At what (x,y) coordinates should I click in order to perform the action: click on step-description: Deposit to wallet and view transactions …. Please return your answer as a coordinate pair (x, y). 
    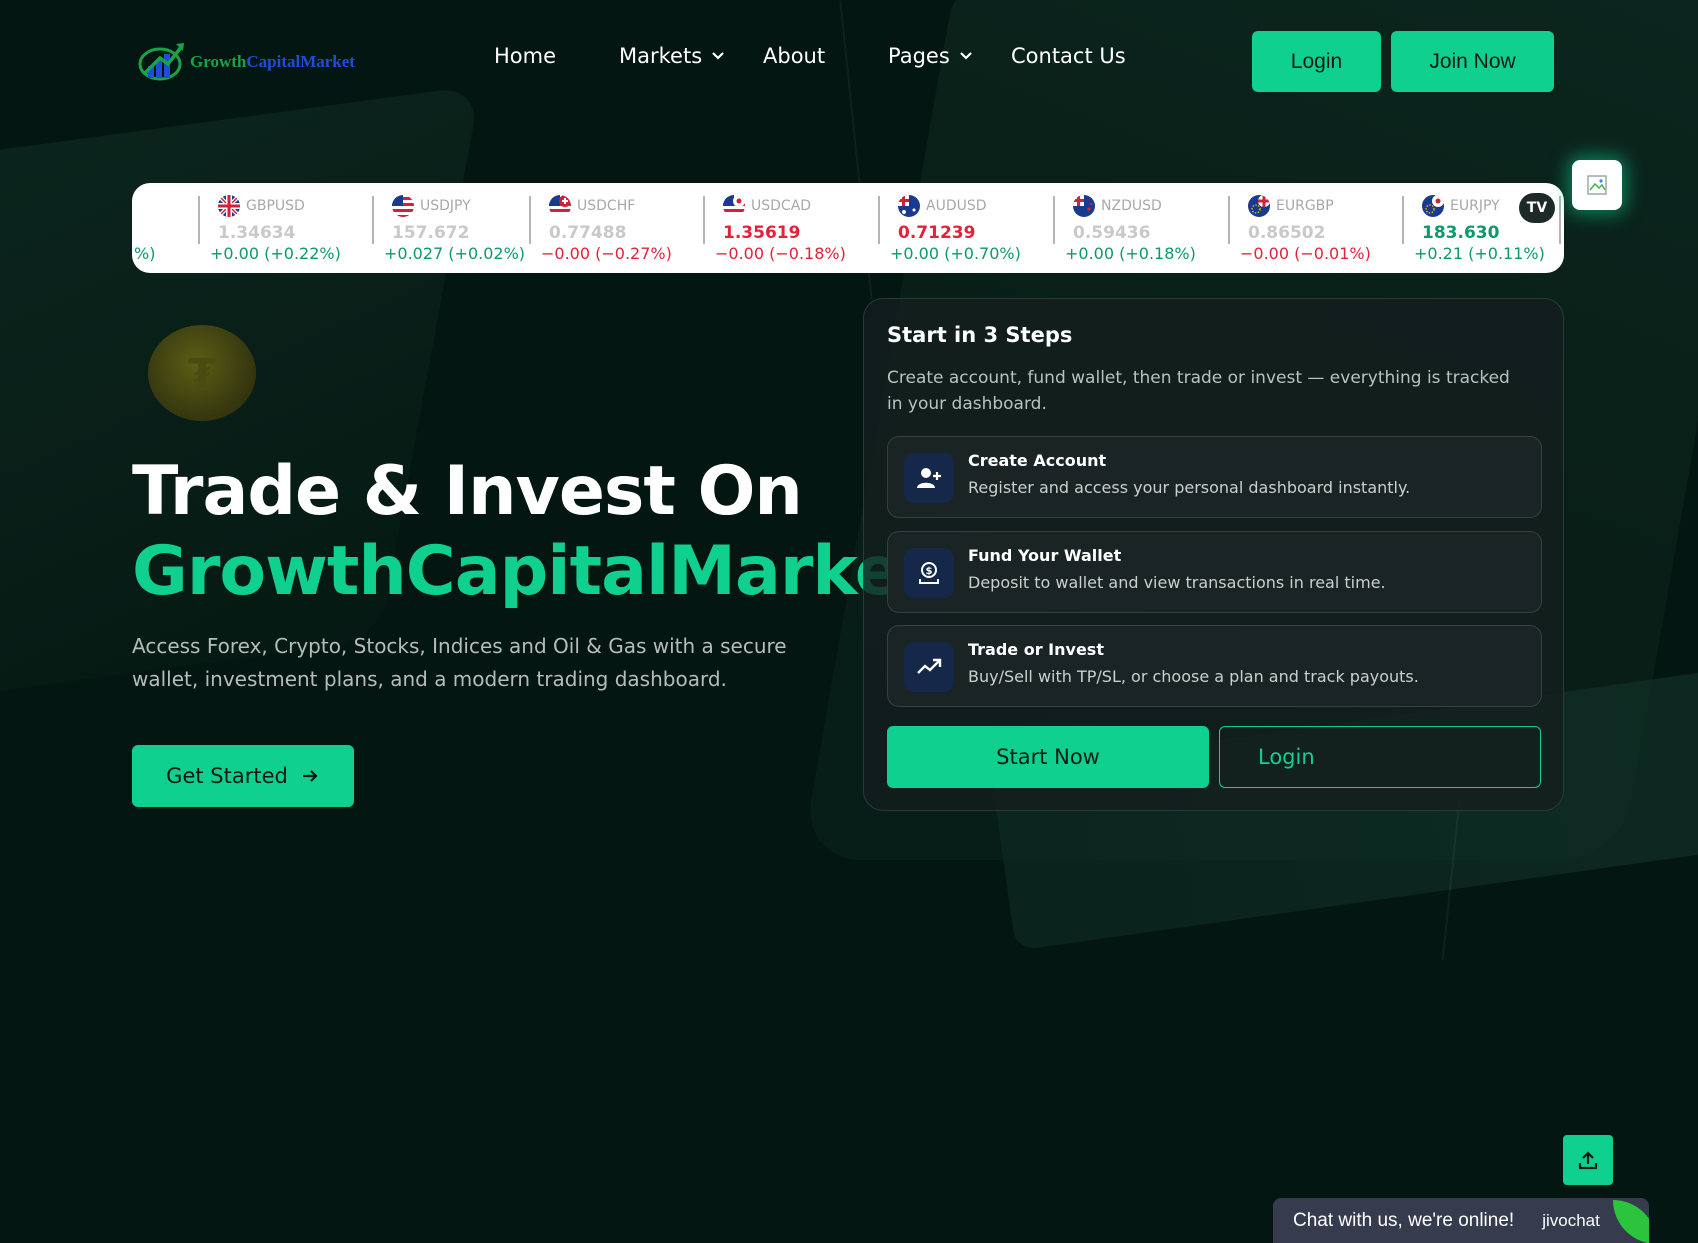
    Looking at the image, I should click on (1177, 582).